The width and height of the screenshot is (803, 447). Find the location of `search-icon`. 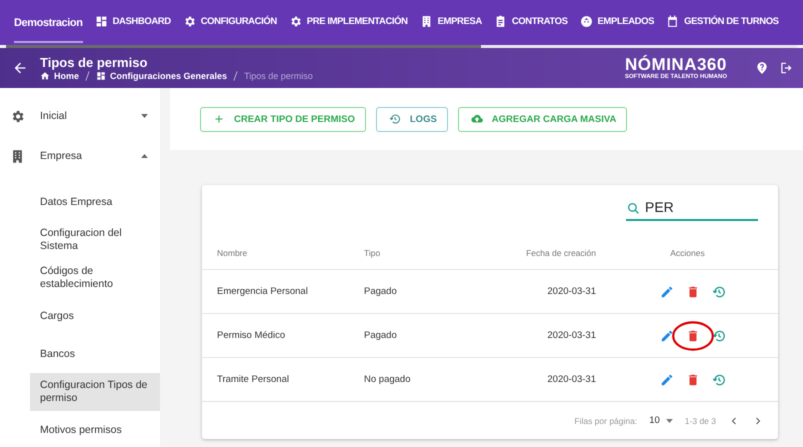

search-icon is located at coordinates (633, 208).